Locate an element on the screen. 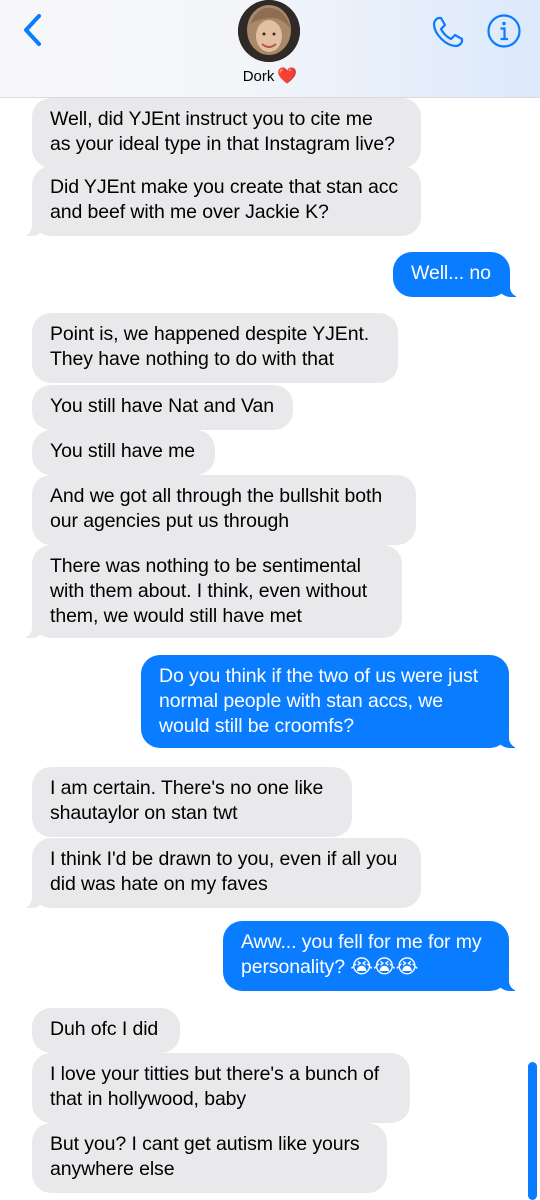 The width and height of the screenshot is (540, 1200). avatar-photo is located at coordinates (269, 31).